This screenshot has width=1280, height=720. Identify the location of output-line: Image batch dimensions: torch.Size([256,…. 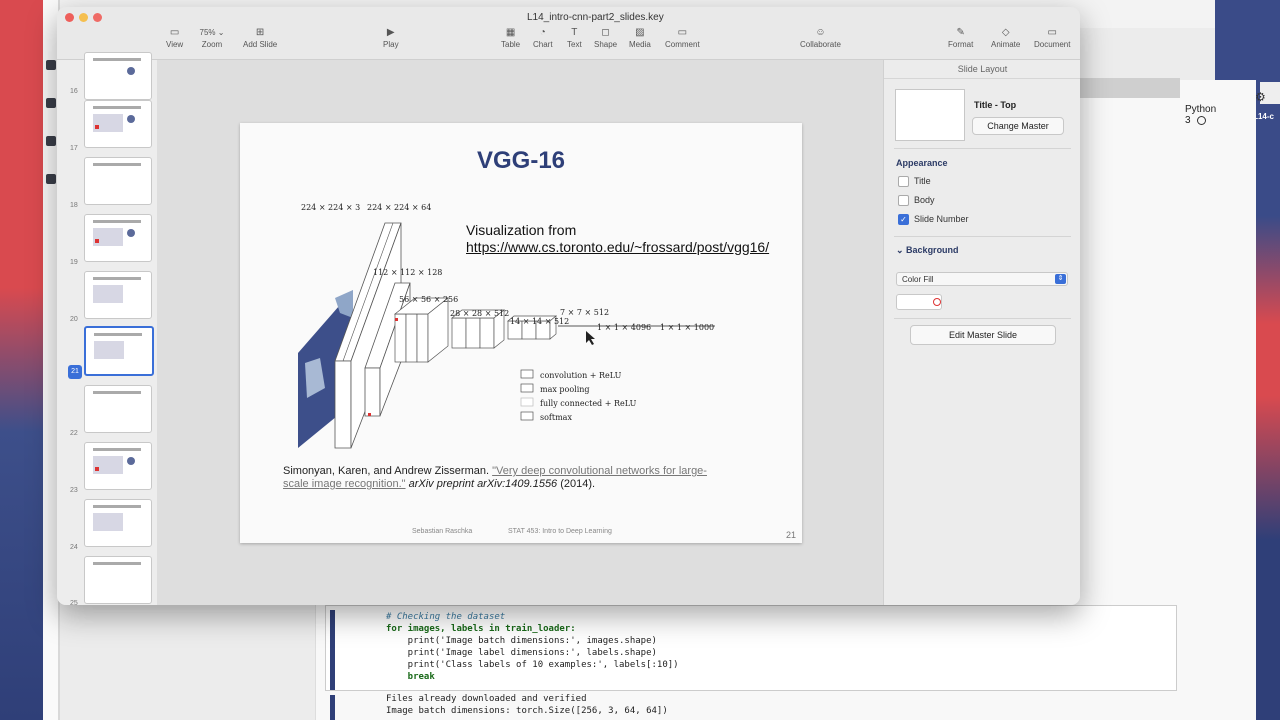
(527, 711).